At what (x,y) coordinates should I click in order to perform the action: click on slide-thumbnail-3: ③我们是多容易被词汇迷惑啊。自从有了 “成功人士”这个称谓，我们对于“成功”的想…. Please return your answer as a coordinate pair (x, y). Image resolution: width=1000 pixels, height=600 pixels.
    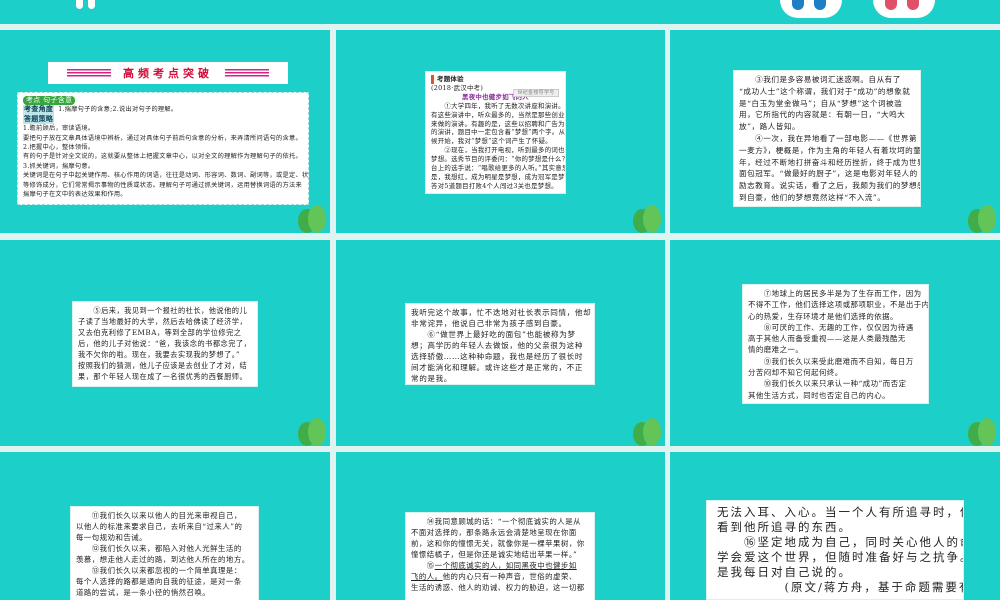
    Looking at the image, I should click on (835, 131).